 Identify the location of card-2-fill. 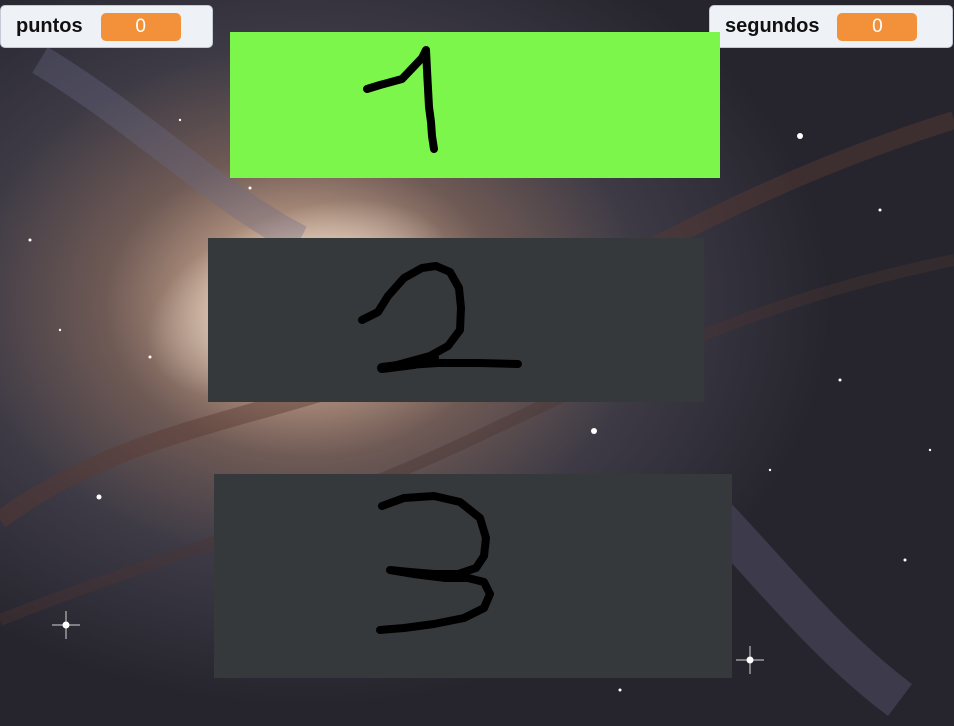
(456, 320).